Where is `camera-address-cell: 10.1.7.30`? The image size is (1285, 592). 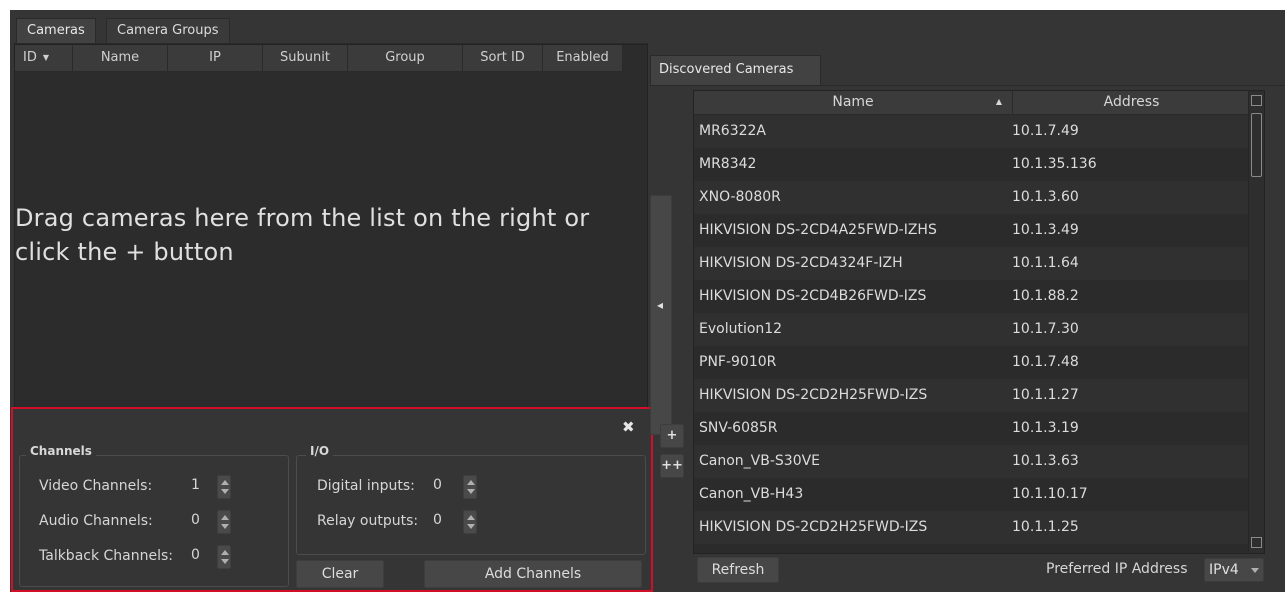
camera-address-cell: 10.1.7.30 is located at coordinates (1045, 329).